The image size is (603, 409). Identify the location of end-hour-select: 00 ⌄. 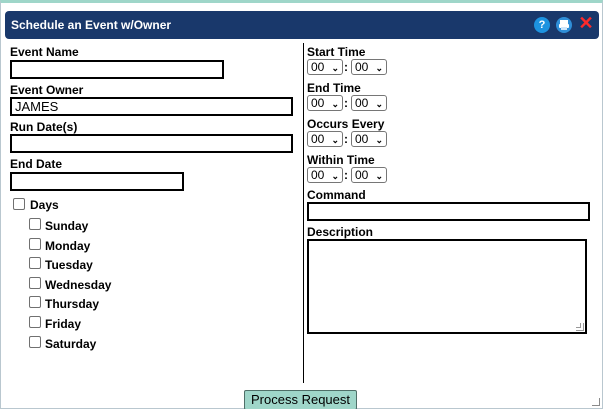
(325, 103).